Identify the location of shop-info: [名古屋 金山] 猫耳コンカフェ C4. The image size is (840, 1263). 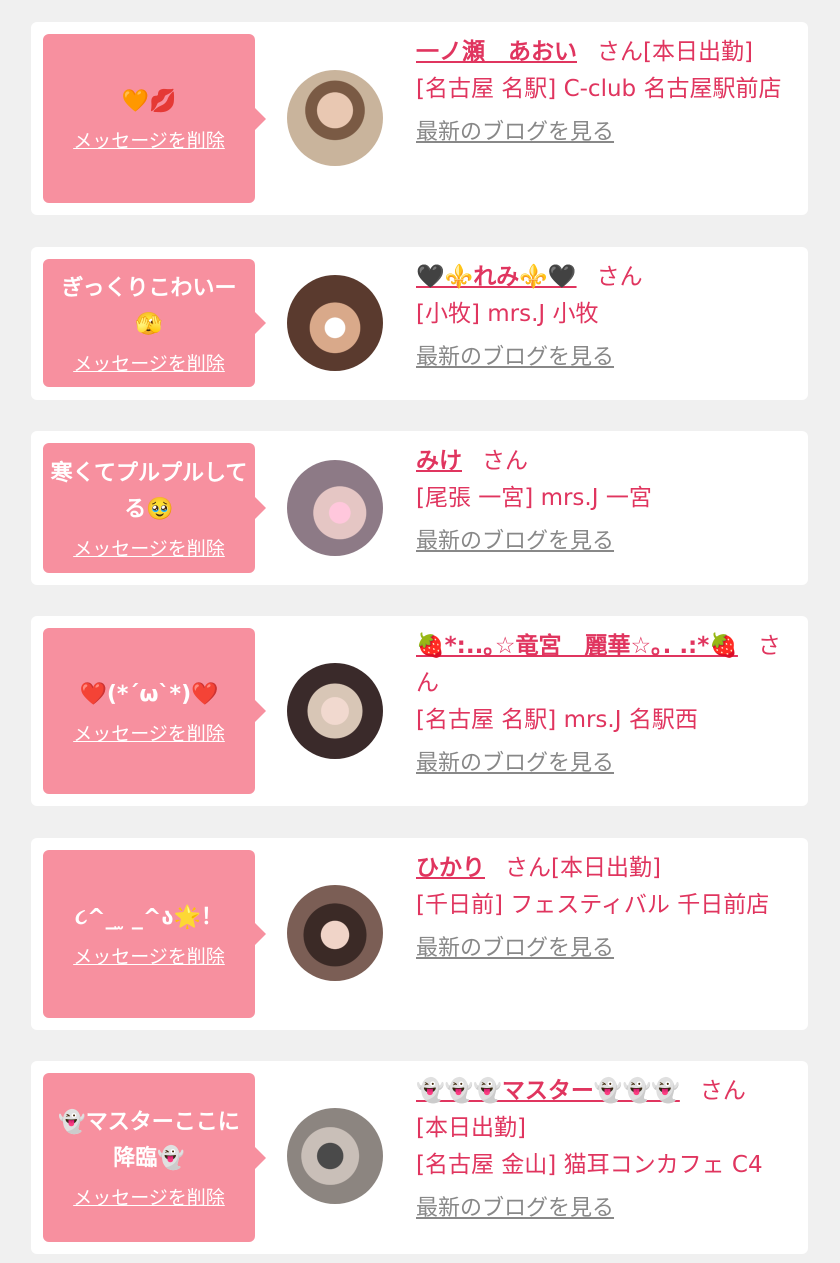
(589, 1165).